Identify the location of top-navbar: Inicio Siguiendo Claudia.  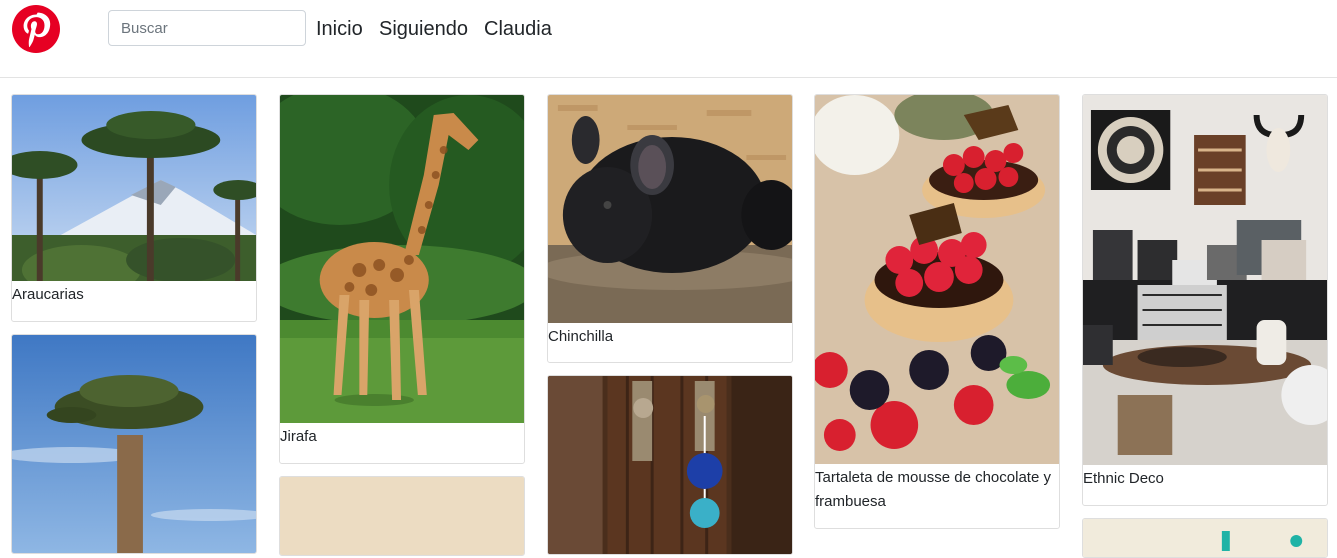
(668, 39).